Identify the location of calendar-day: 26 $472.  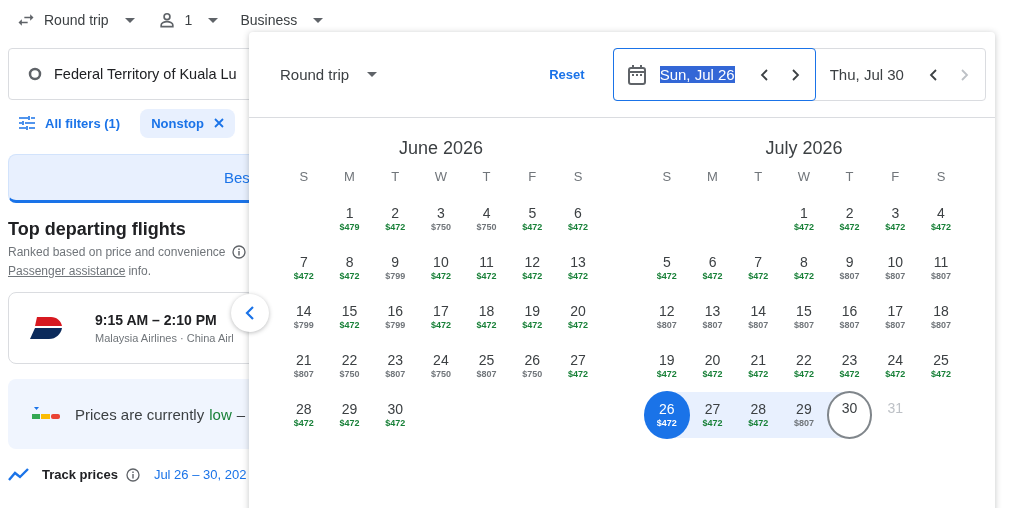
(667, 414).